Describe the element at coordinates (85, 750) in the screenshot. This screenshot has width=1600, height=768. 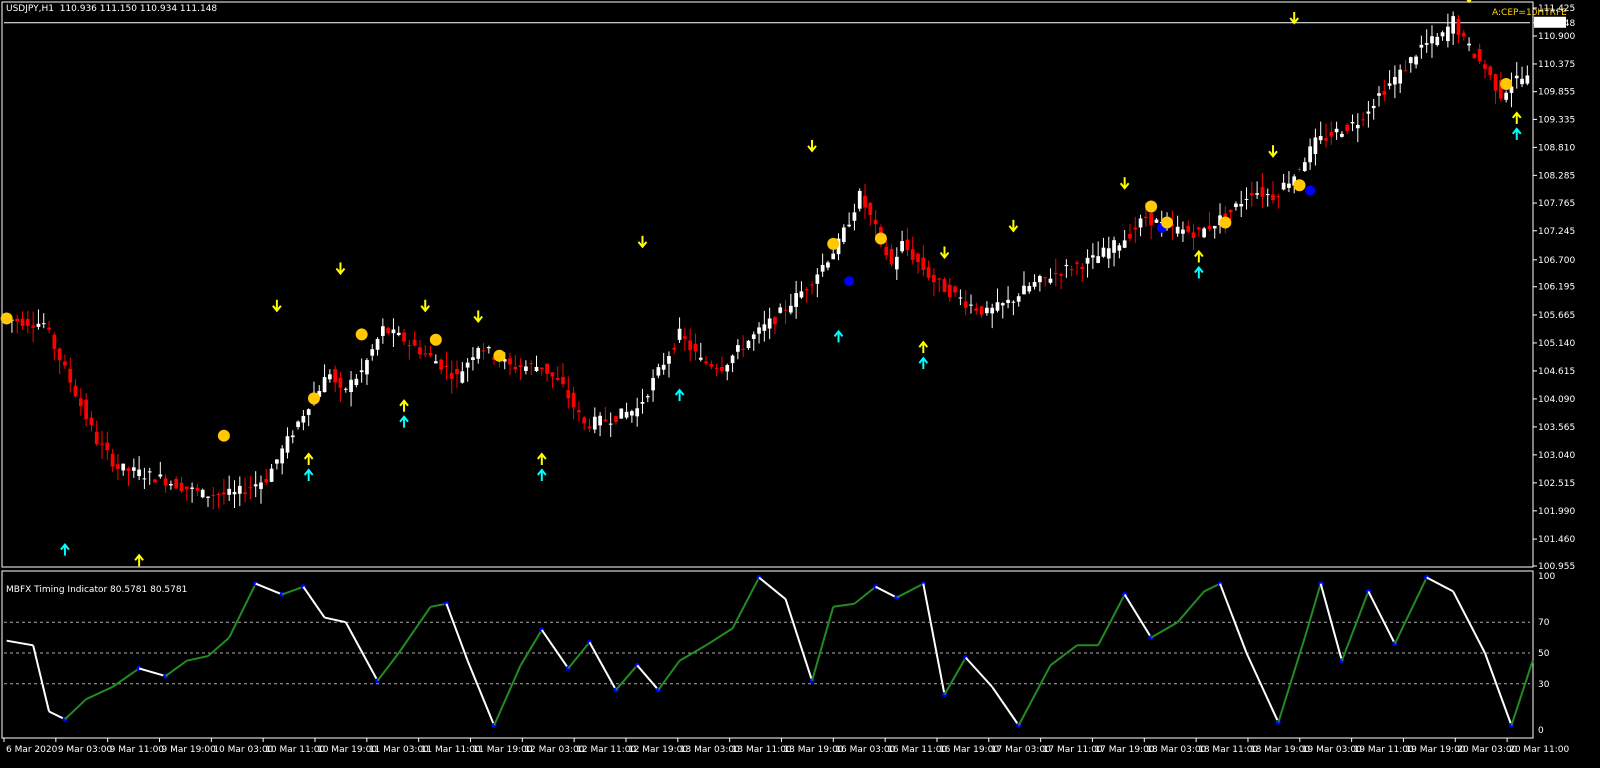
I see `time-tick-label: 9 Mar 03:00` at that location.